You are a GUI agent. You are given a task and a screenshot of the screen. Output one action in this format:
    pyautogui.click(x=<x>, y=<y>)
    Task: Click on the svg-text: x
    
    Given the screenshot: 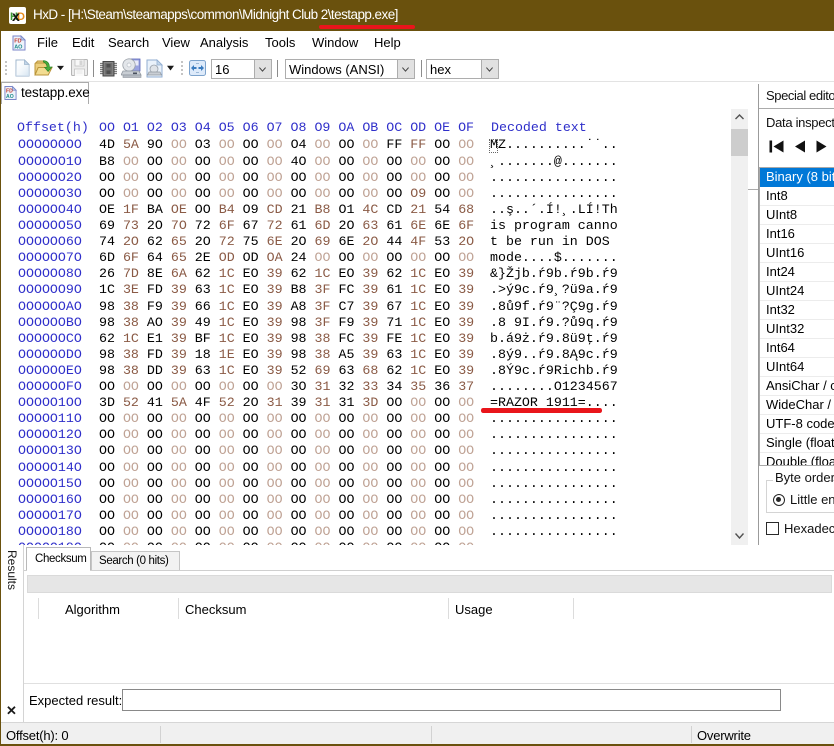 What is the action you would take?
    pyautogui.click(x=16, y=16)
    